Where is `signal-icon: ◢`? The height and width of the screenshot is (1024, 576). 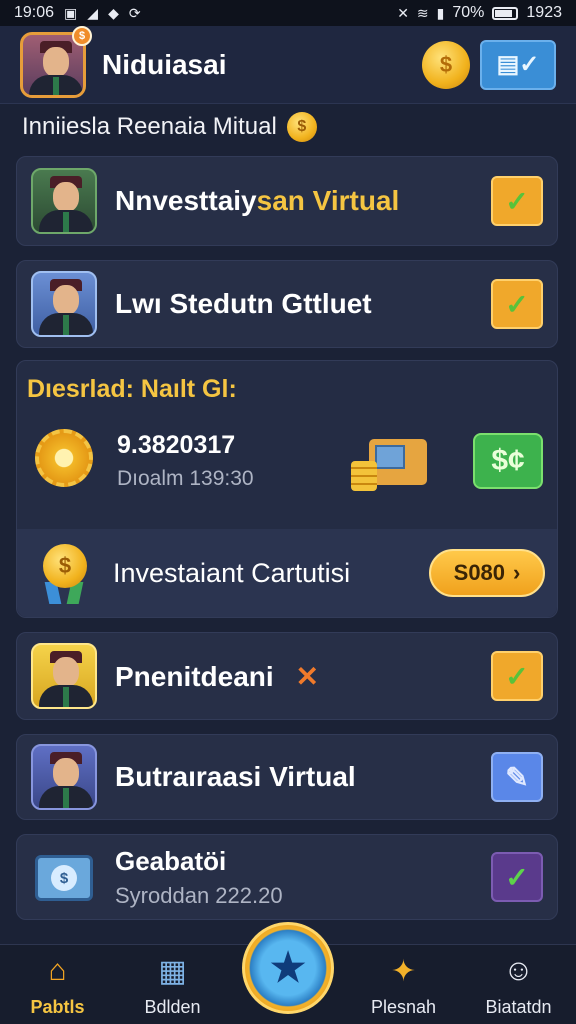
signal-icon: ◢ is located at coordinates (93, 12).